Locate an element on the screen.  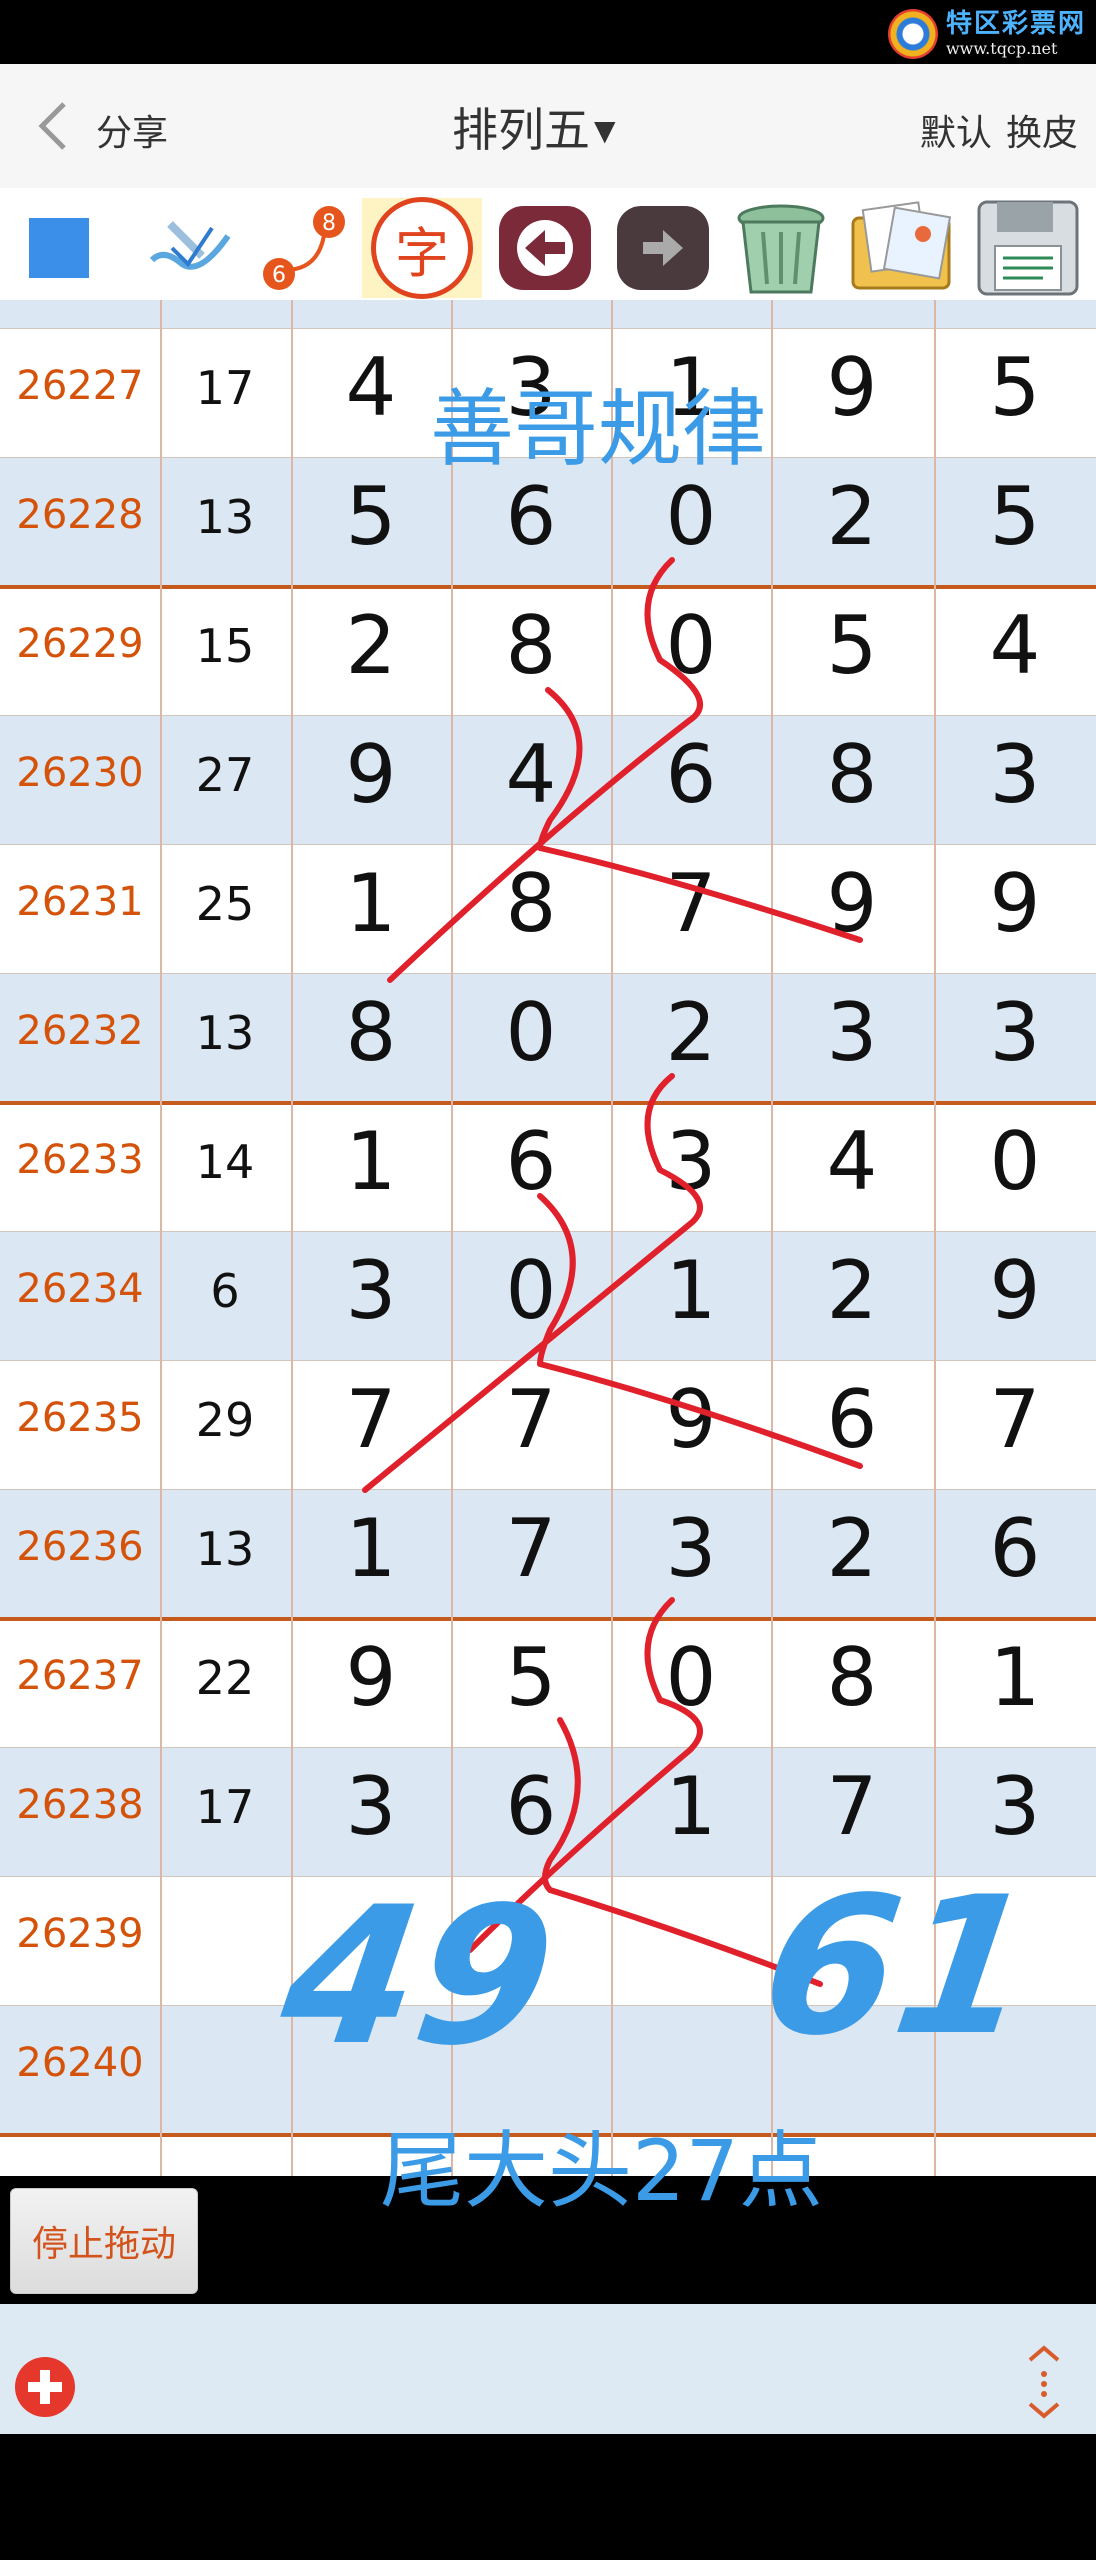
handwritten-number-left: 49 is located at coordinates (418, 1976).